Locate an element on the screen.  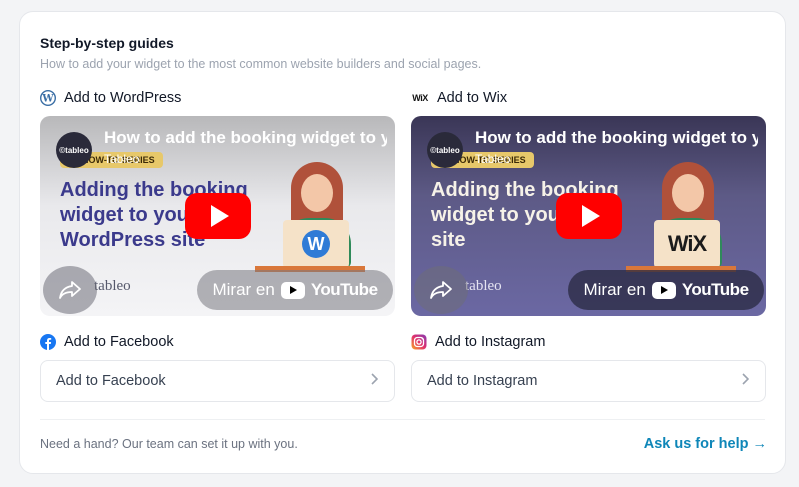
wordpress-icon: W is located at coordinates (48, 98).